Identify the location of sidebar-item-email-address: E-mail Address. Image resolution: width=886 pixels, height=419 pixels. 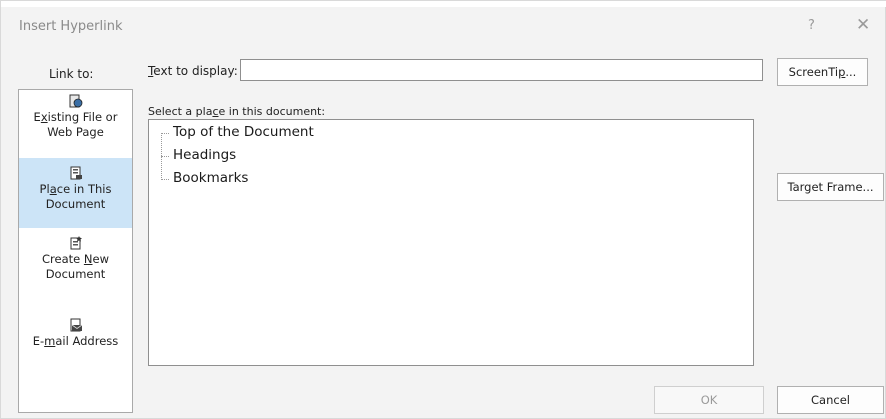
(75, 343).